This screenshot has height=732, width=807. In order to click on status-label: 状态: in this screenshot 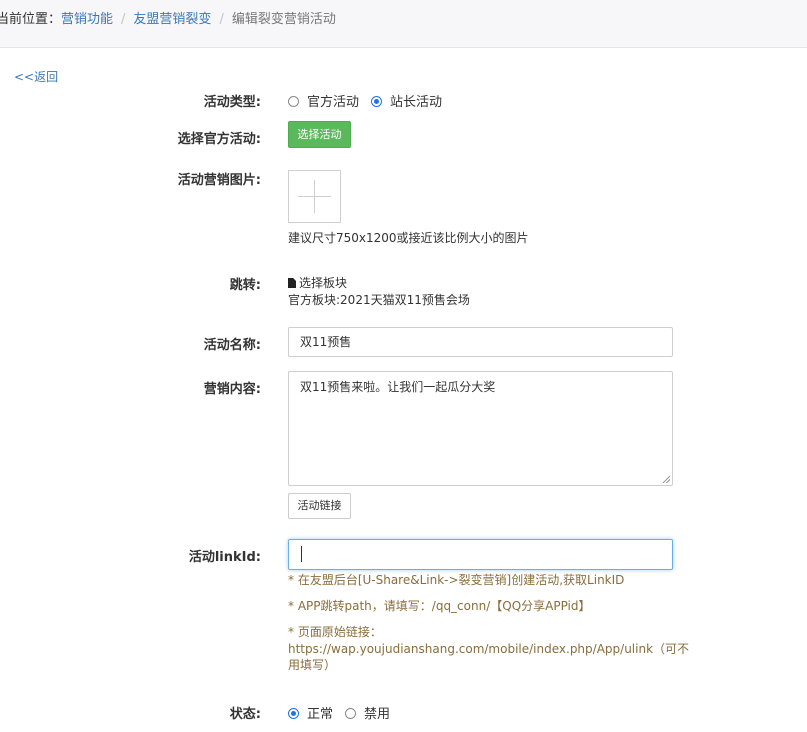, I will do `click(245, 714)`.